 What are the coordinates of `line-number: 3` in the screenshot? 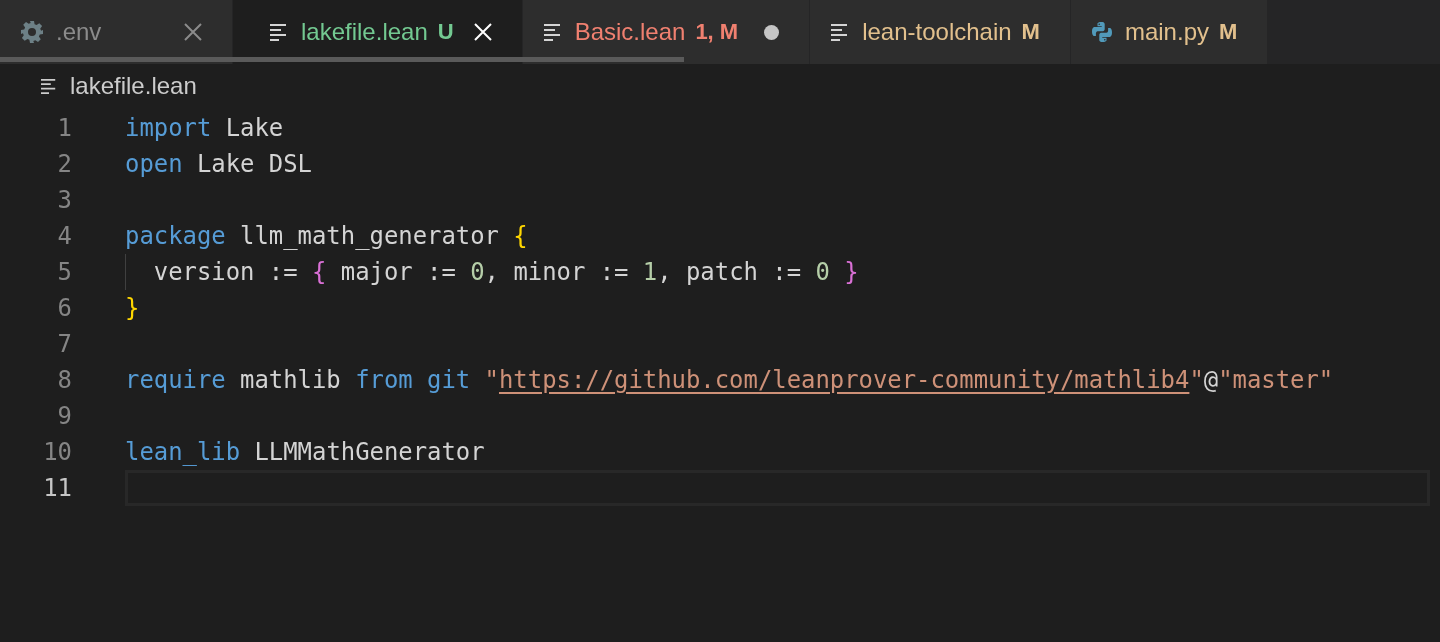 It's located at (64, 200).